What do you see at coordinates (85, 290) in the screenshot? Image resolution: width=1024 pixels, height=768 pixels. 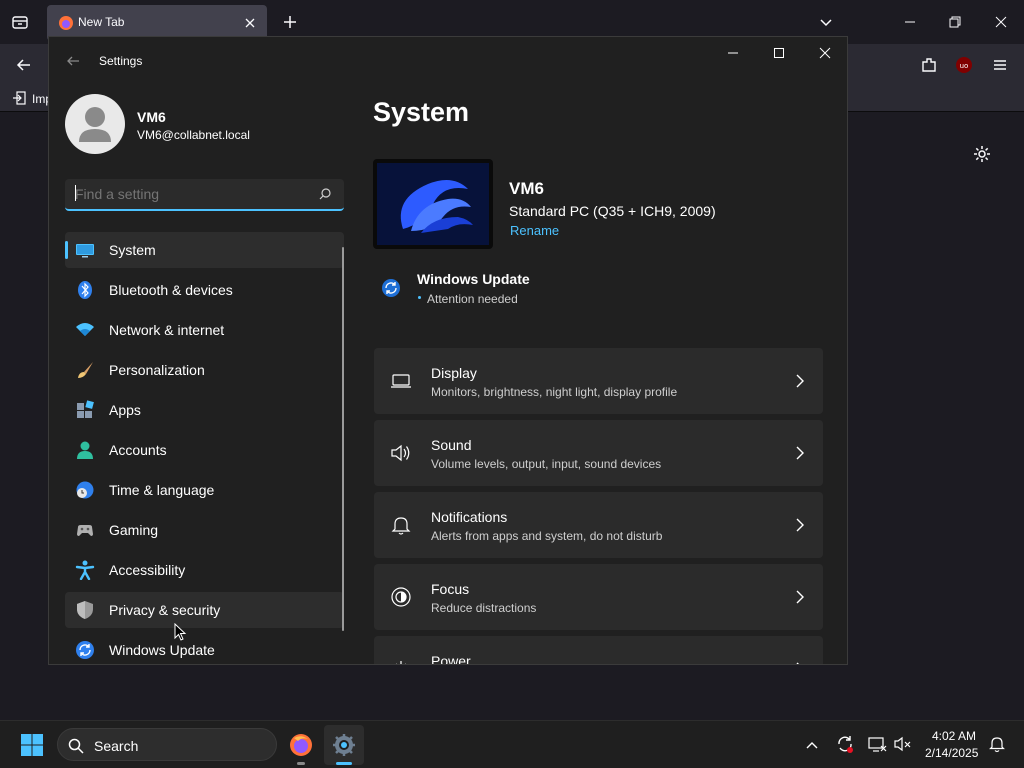 I see `bluetooth-icon` at bounding box center [85, 290].